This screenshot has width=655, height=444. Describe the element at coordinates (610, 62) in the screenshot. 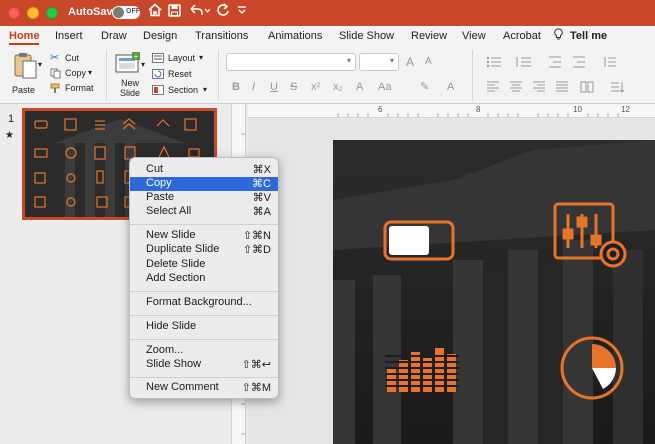

I see `line-spacing-icon` at that location.